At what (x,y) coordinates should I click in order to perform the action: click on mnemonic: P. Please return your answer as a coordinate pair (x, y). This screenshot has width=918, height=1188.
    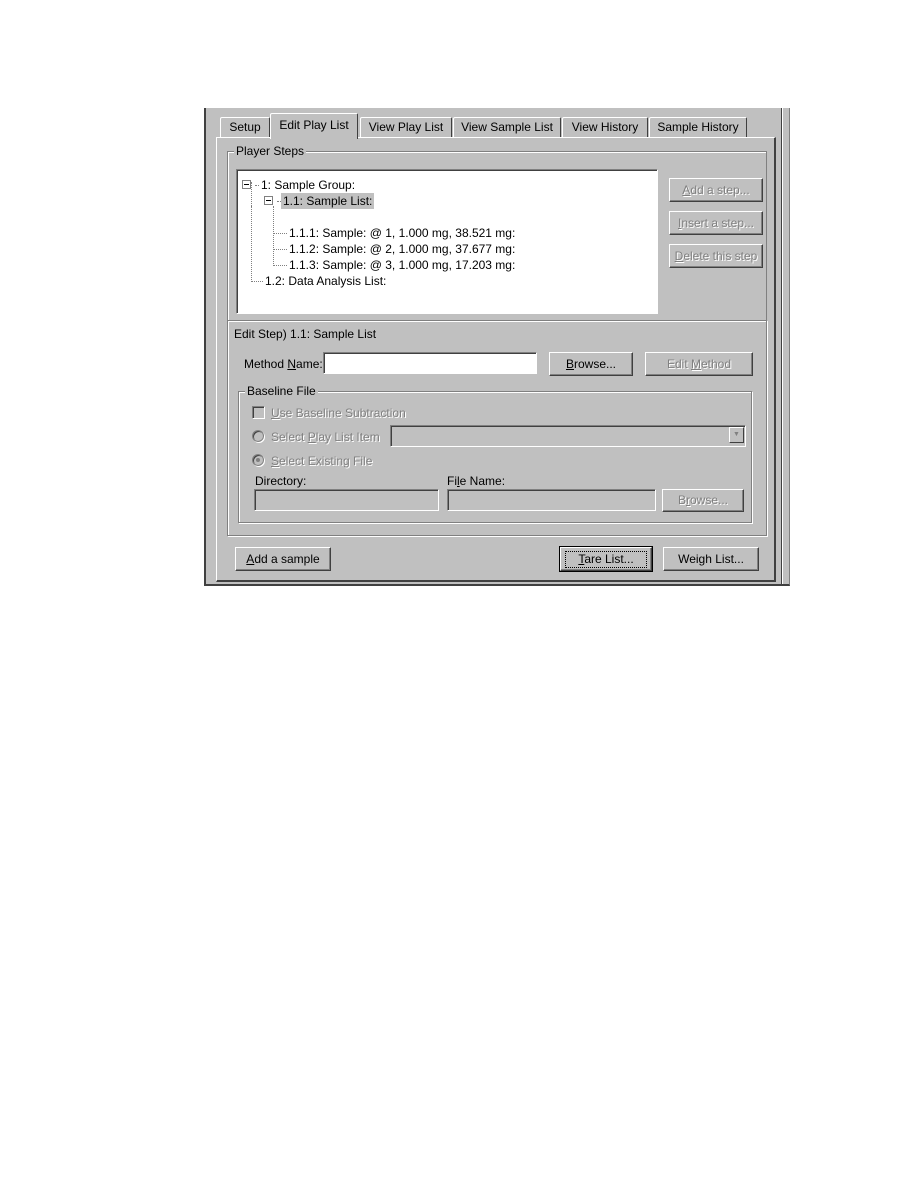
    Looking at the image, I should click on (311, 437).